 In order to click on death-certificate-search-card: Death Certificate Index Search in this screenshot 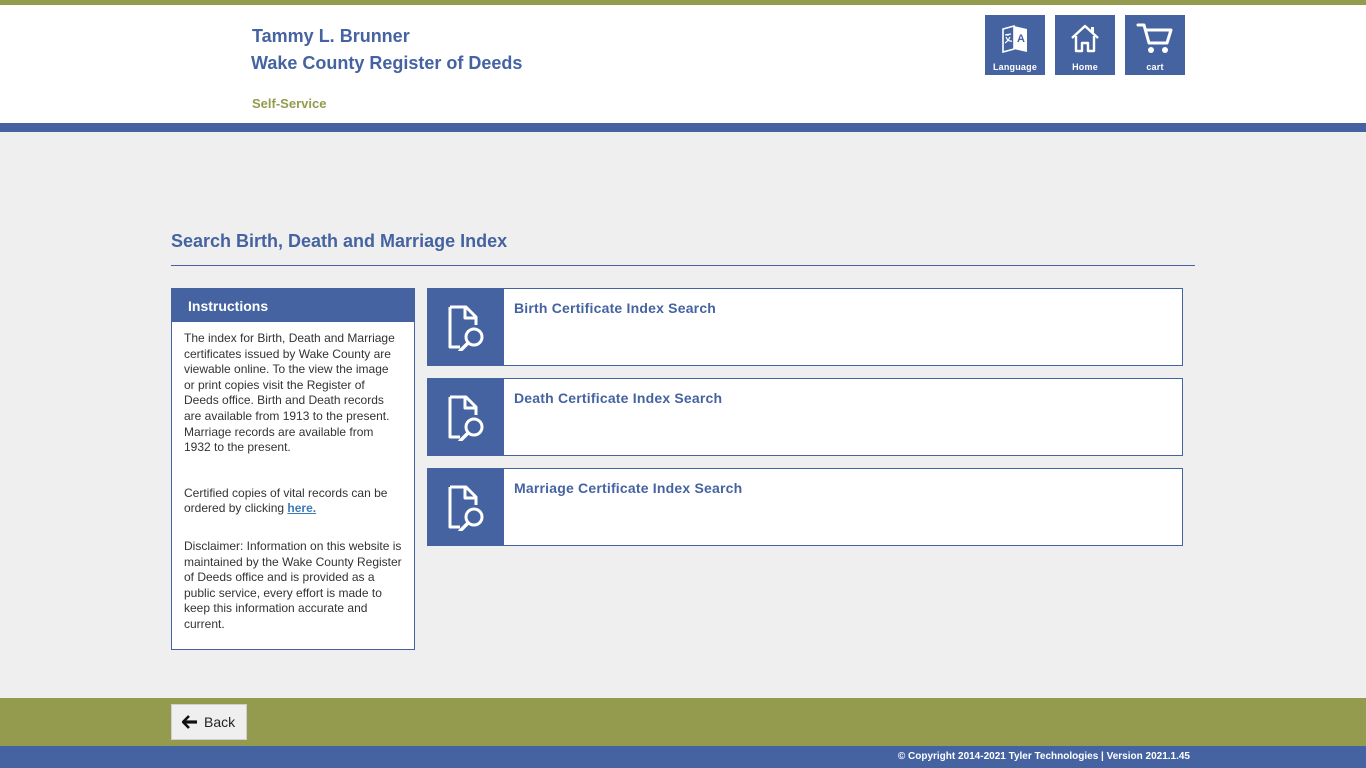, I will do `click(805, 417)`.